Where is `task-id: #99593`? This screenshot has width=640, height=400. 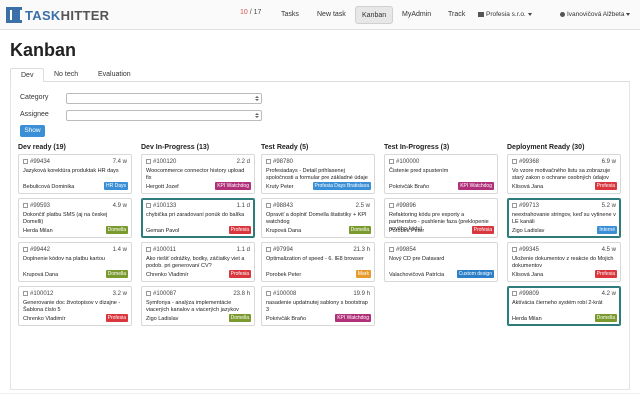 task-id: #99593 is located at coordinates (36, 206).